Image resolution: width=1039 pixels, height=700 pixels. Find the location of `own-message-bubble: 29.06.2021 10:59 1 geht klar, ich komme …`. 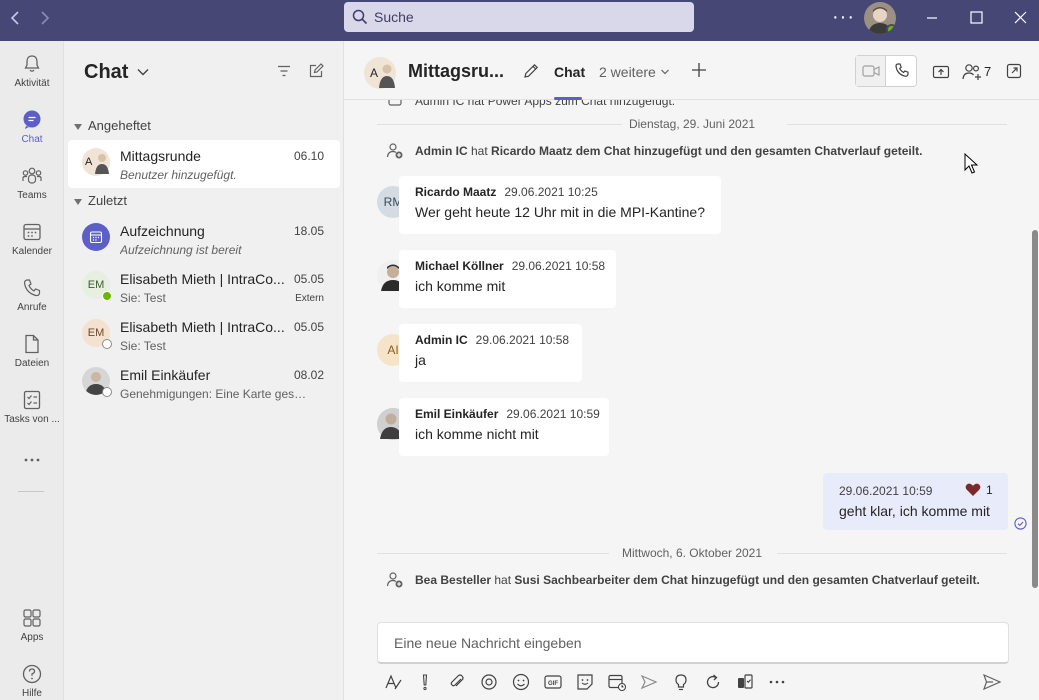

own-message-bubble: 29.06.2021 10:59 1 geht klar, ich komme … is located at coordinates (915, 501).